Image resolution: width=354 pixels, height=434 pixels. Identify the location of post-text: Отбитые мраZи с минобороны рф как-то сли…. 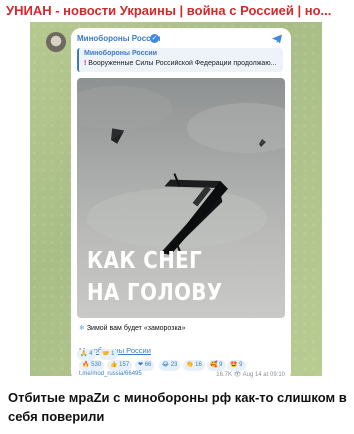
(177, 407).